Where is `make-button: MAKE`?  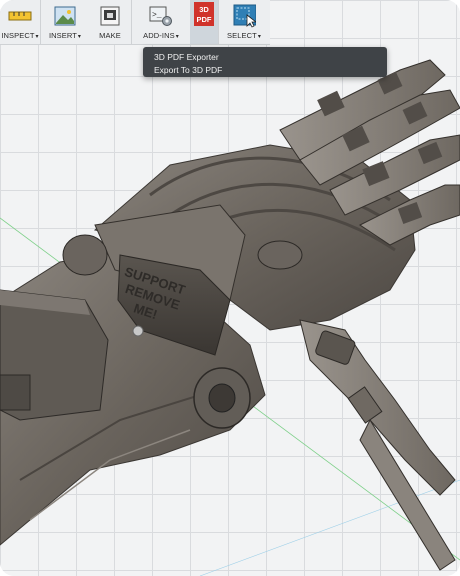 make-button: MAKE is located at coordinates (110, 22).